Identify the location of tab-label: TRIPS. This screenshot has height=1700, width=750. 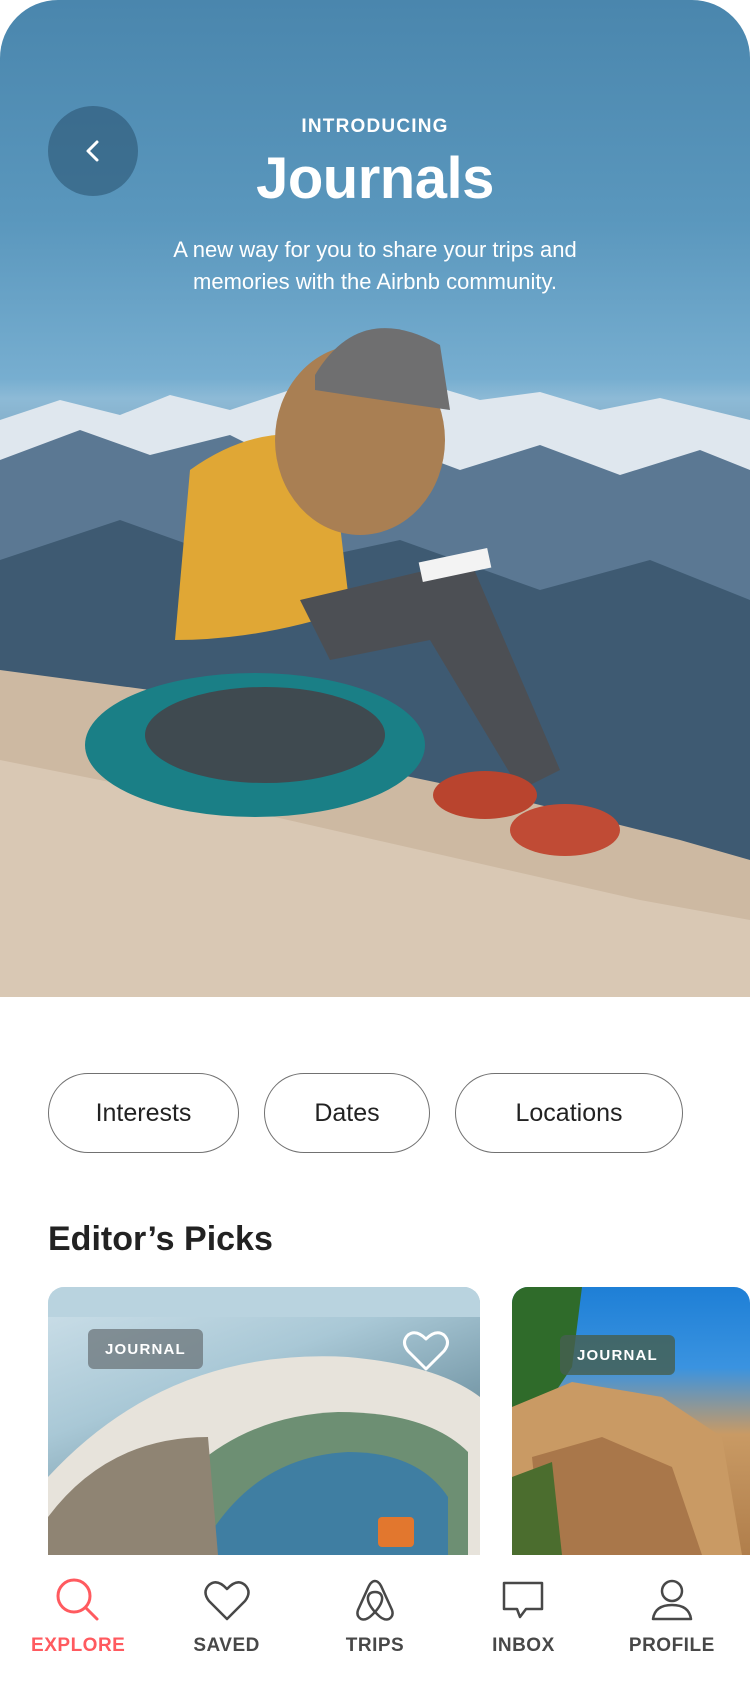
(375, 1645).